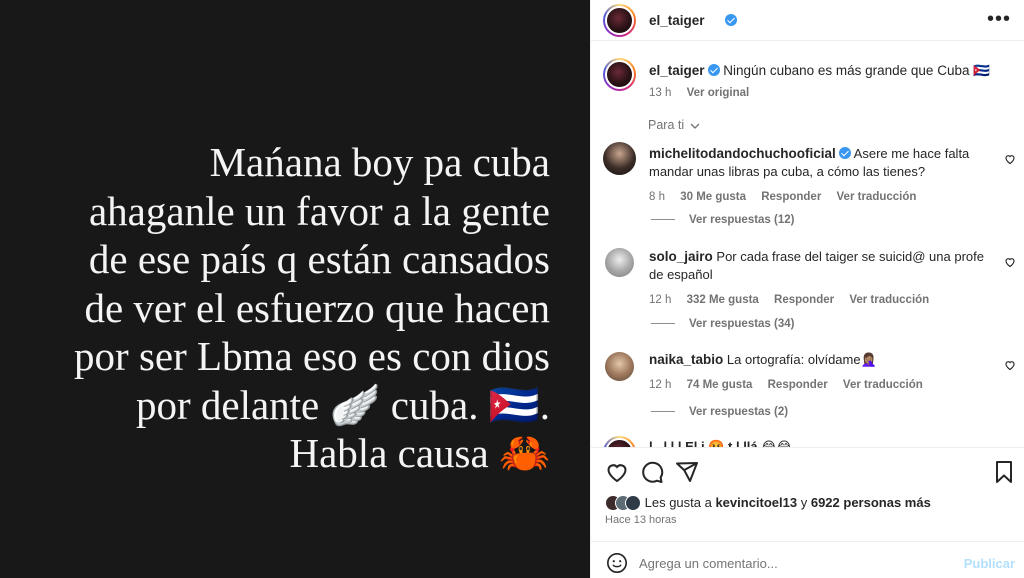  What do you see at coordinates (686, 359) in the screenshot?
I see `comment-username: naika_tabio` at bounding box center [686, 359].